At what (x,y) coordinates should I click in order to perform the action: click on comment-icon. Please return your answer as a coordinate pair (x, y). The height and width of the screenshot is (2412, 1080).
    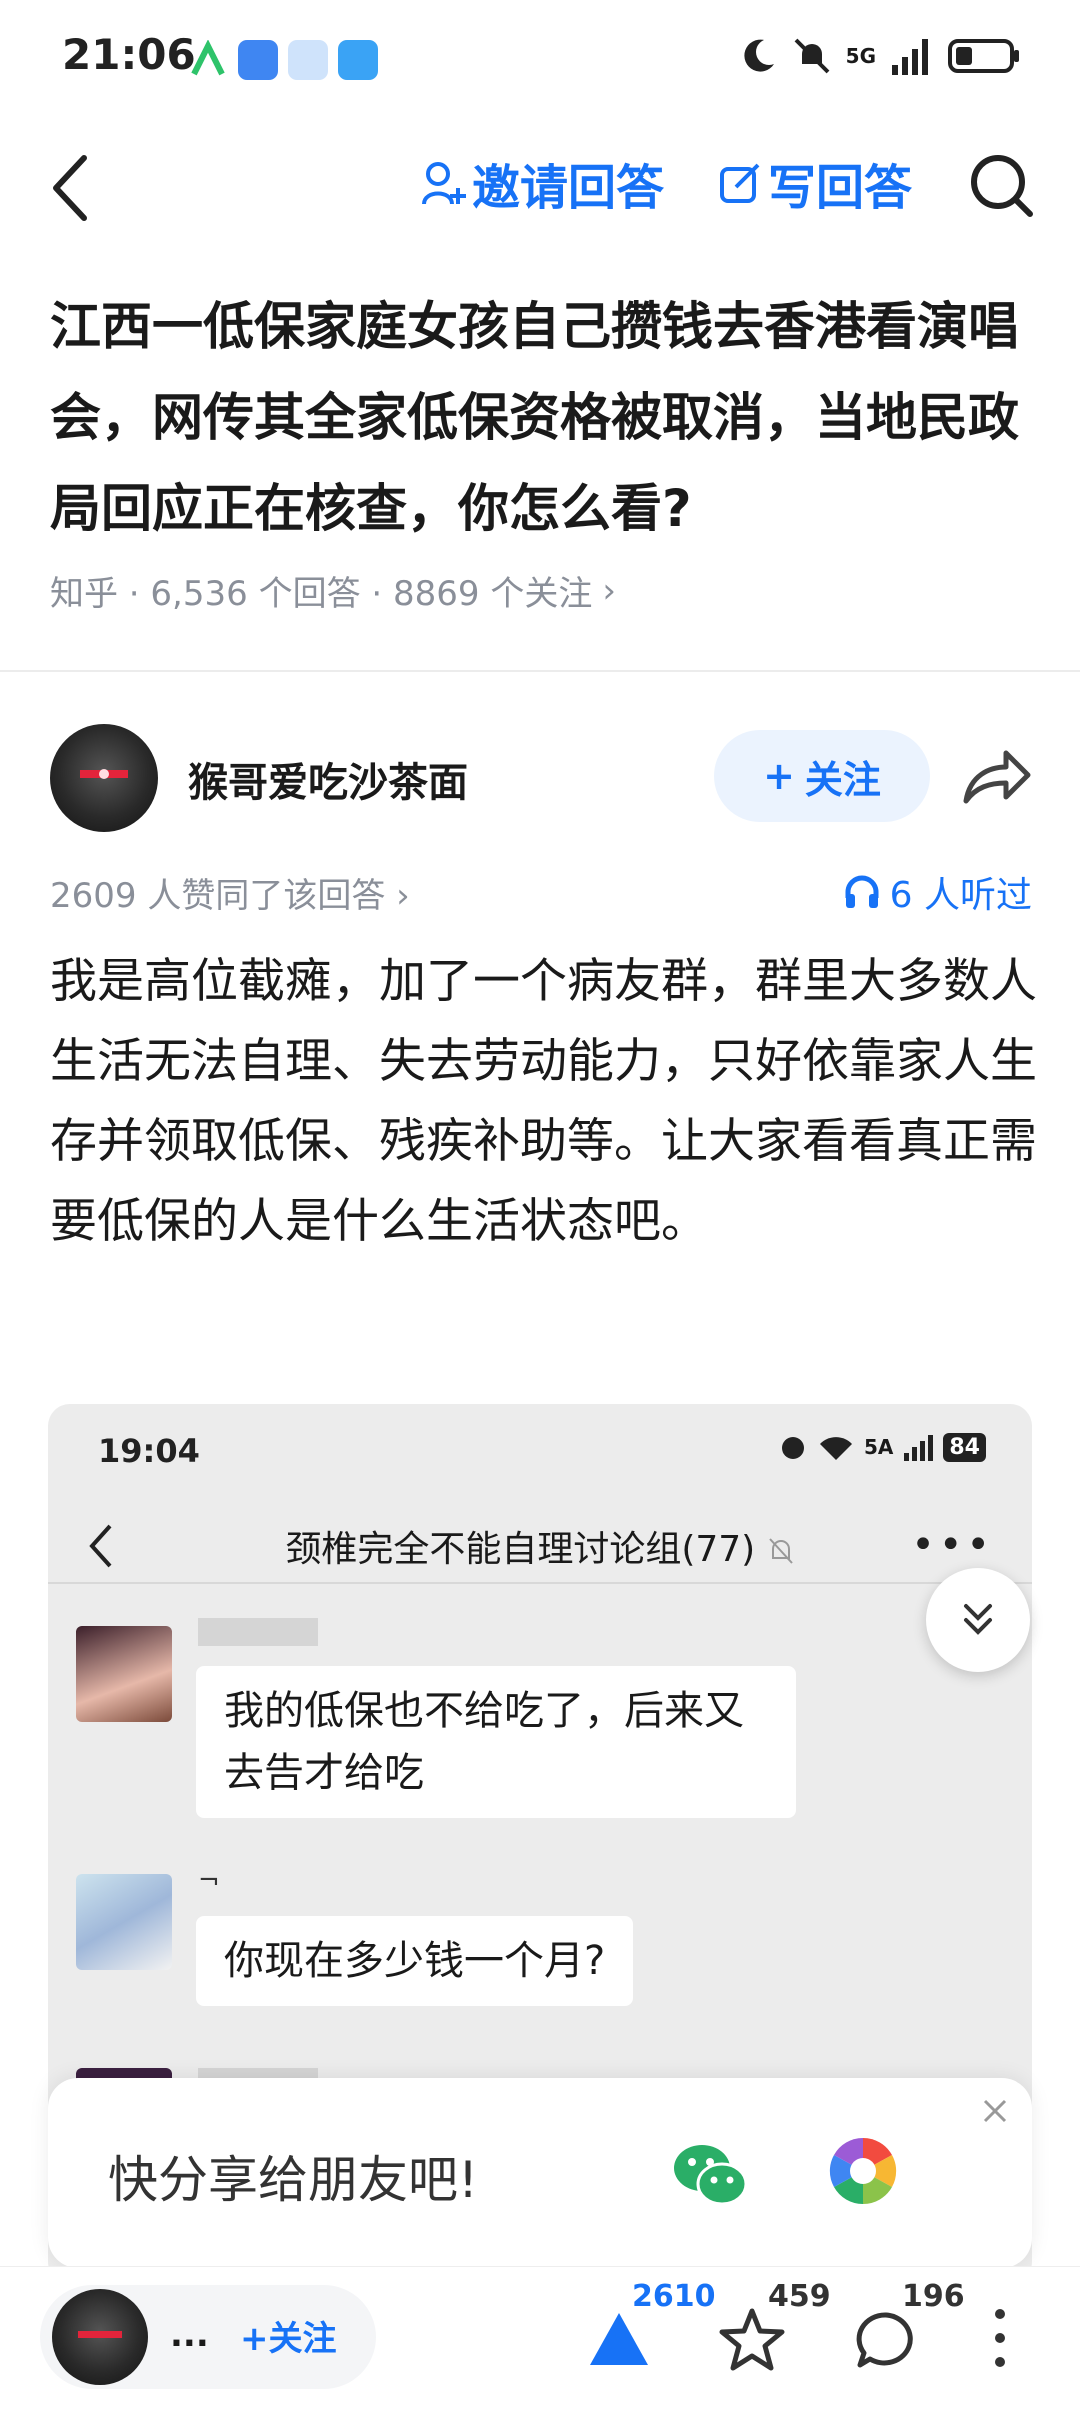
    Looking at the image, I should click on (886, 2340).